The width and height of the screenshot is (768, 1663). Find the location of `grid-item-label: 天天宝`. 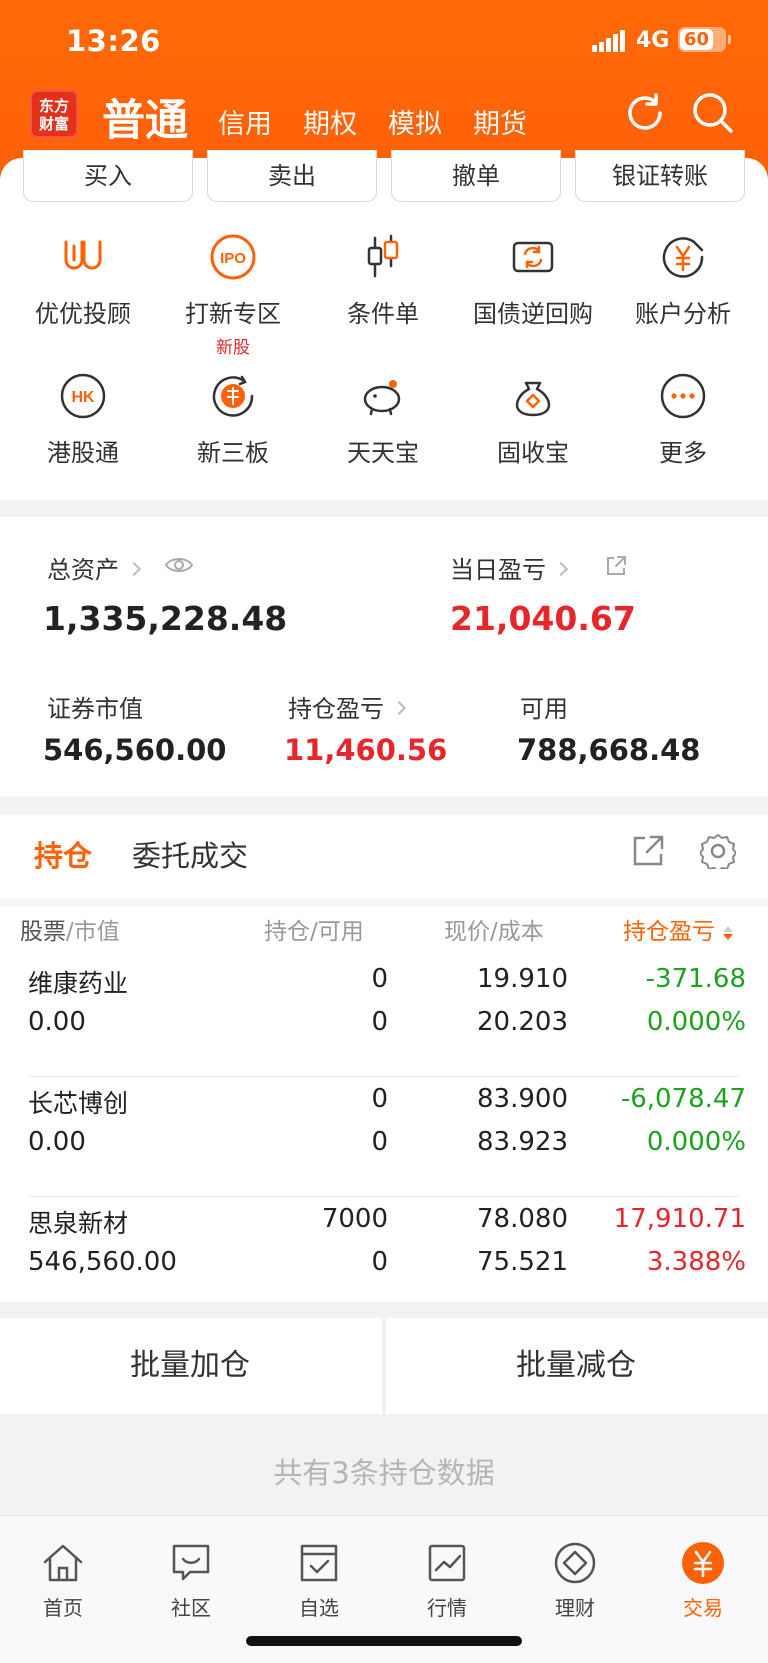

grid-item-label: 天天宝 is located at coordinates (383, 453).